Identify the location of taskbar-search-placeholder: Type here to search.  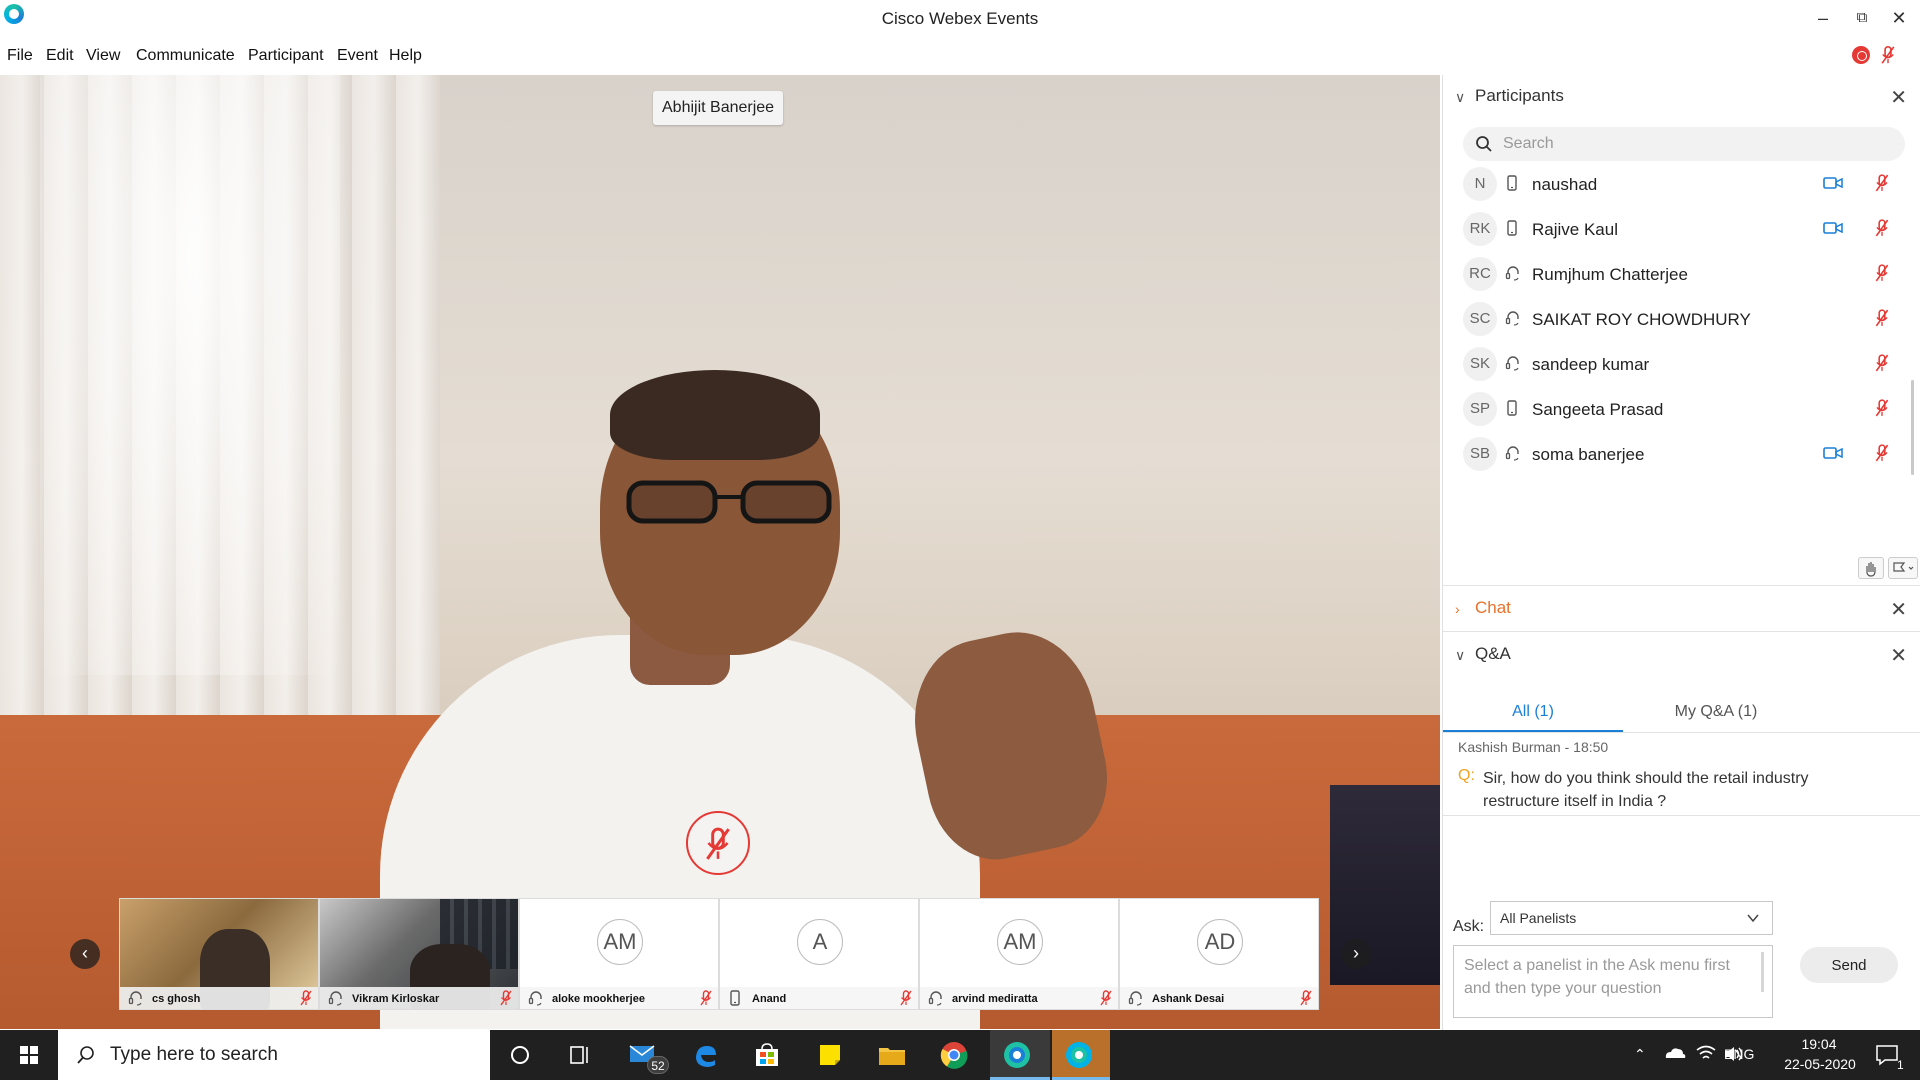
(194, 1054).